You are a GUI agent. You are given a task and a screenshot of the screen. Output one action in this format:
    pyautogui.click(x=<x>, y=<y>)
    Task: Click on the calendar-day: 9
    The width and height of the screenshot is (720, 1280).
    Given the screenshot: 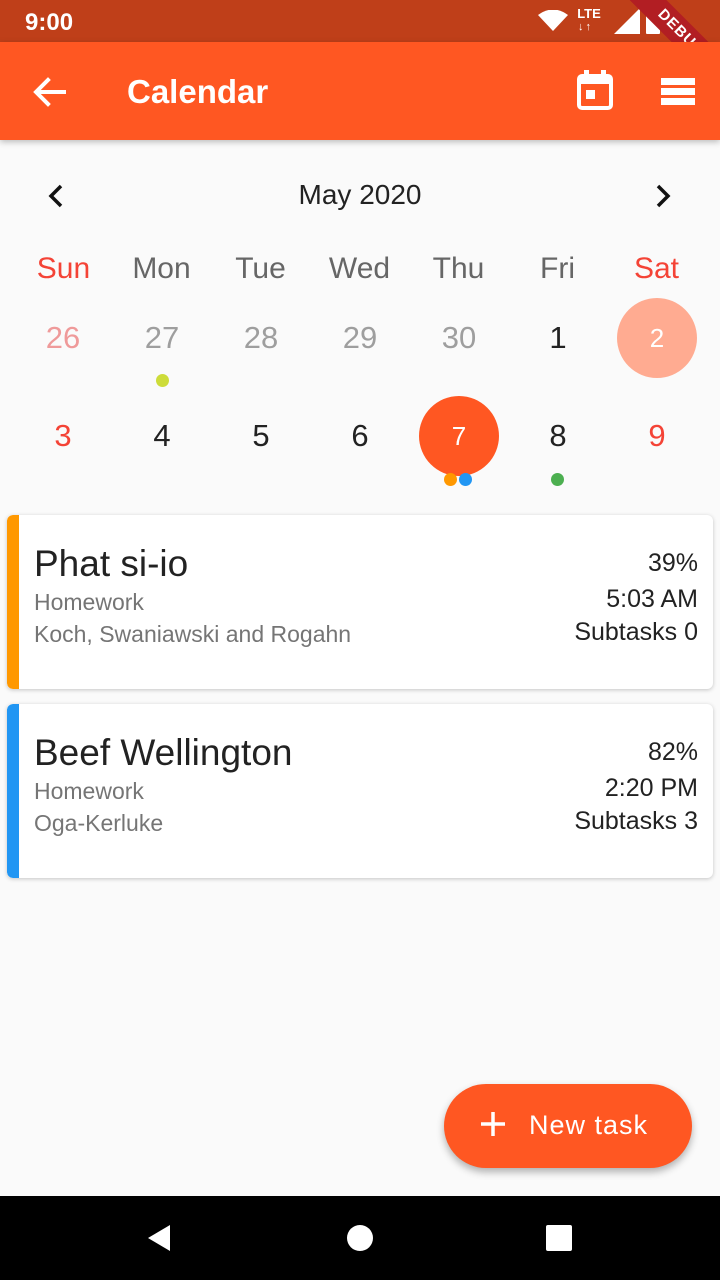 What is the action you would take?
    pyautogui.click(x=657, y=436)
    